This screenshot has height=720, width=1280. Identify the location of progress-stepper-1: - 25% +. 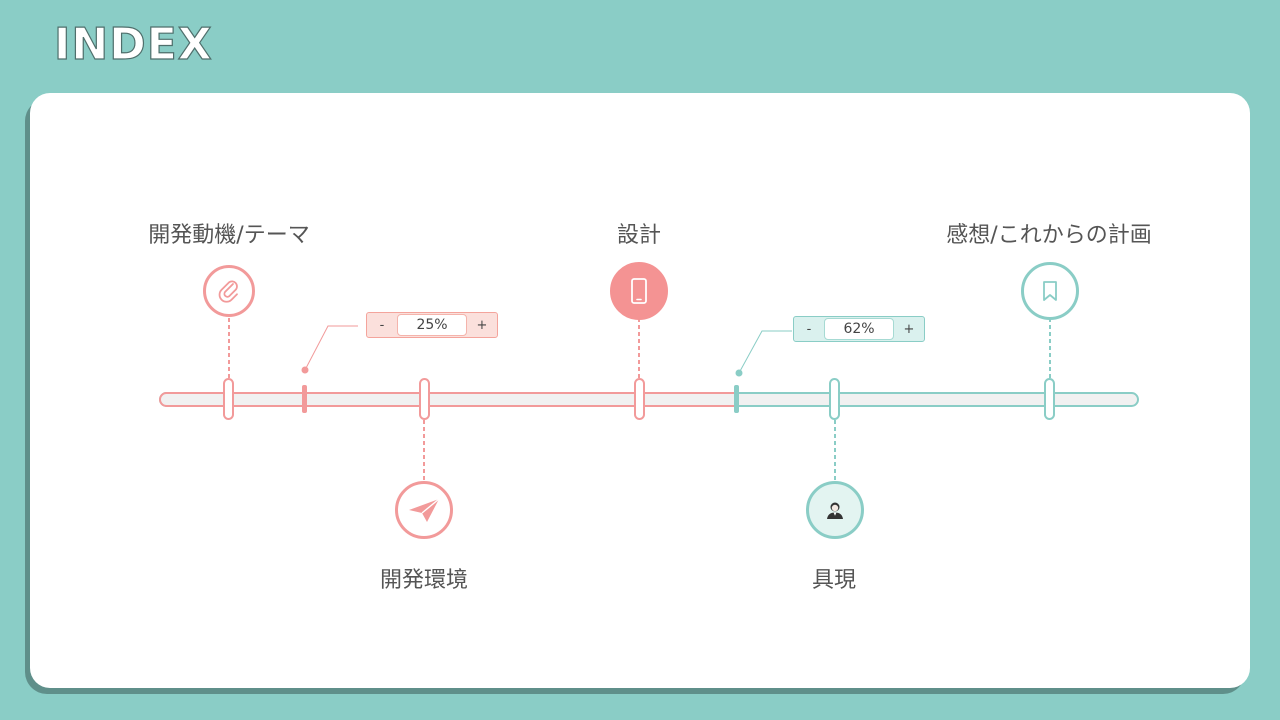
(432, 325).